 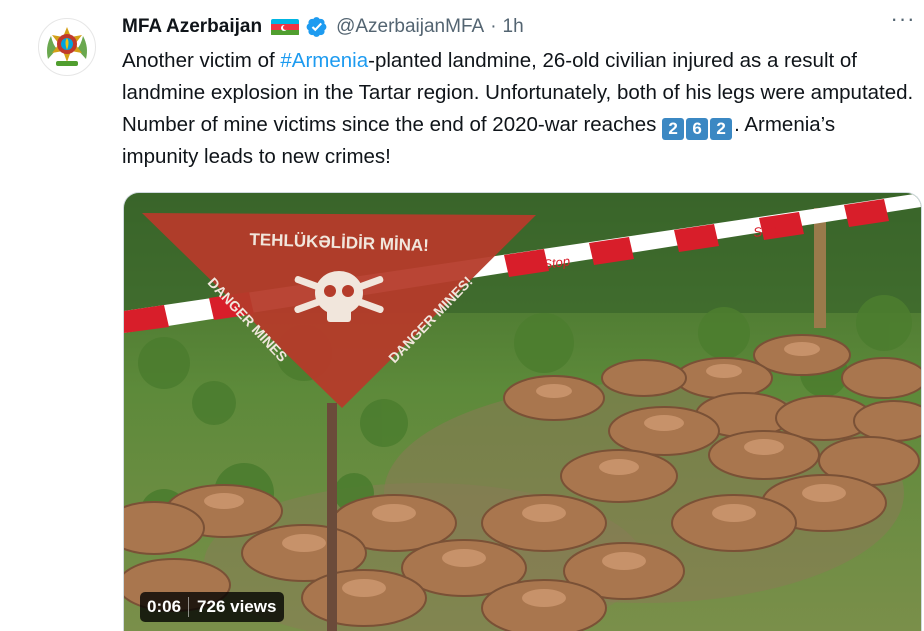 What do you see at coordinates (285, 27) in the screenshot?
I see `azerbaijan-flag-icon` at bounding box center [285, 27].